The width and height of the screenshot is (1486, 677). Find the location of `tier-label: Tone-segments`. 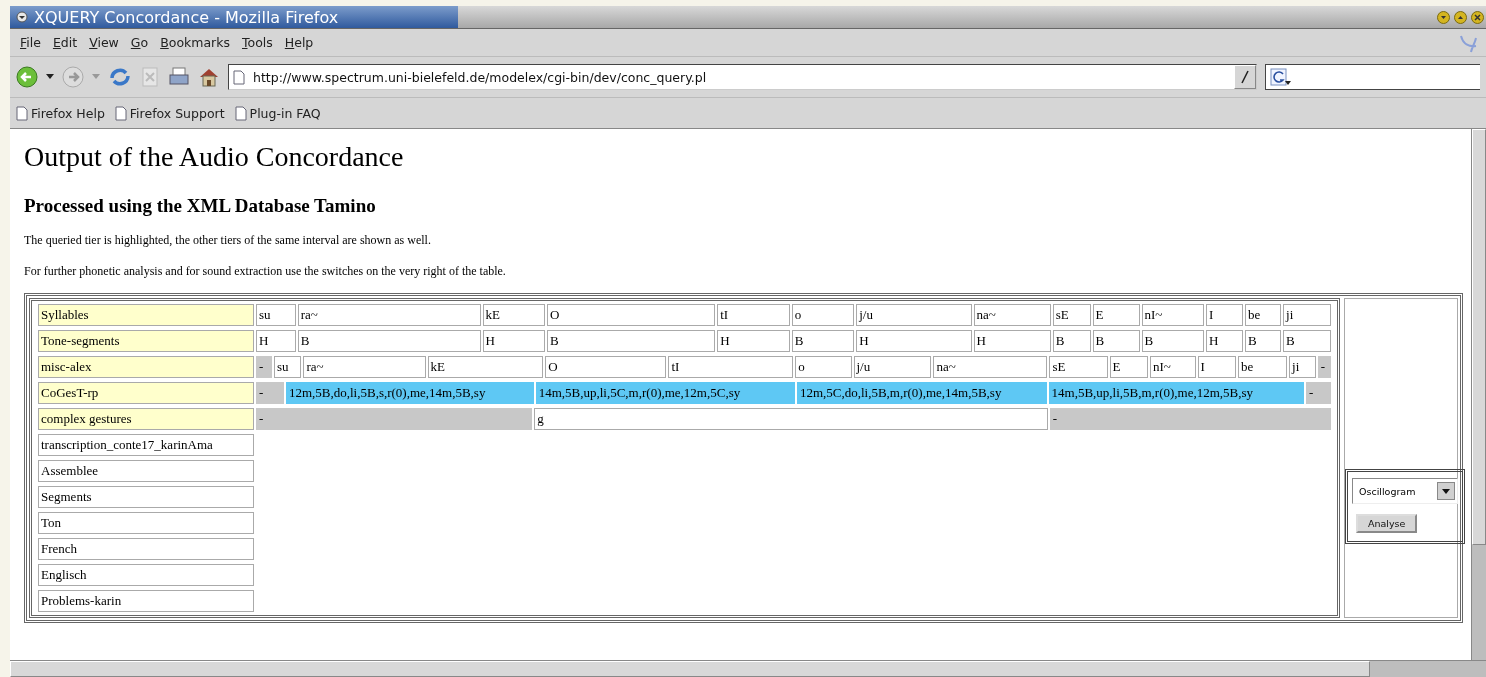

tier-label: Tone-segments is located at coordinates (146, 341).